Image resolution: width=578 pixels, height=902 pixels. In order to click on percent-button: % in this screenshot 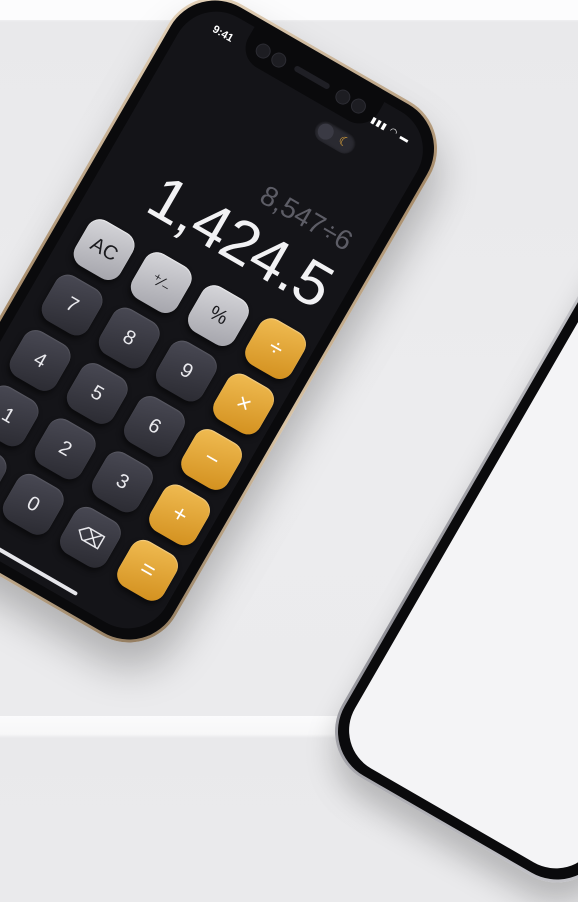, I will do `click(218, 316)`.